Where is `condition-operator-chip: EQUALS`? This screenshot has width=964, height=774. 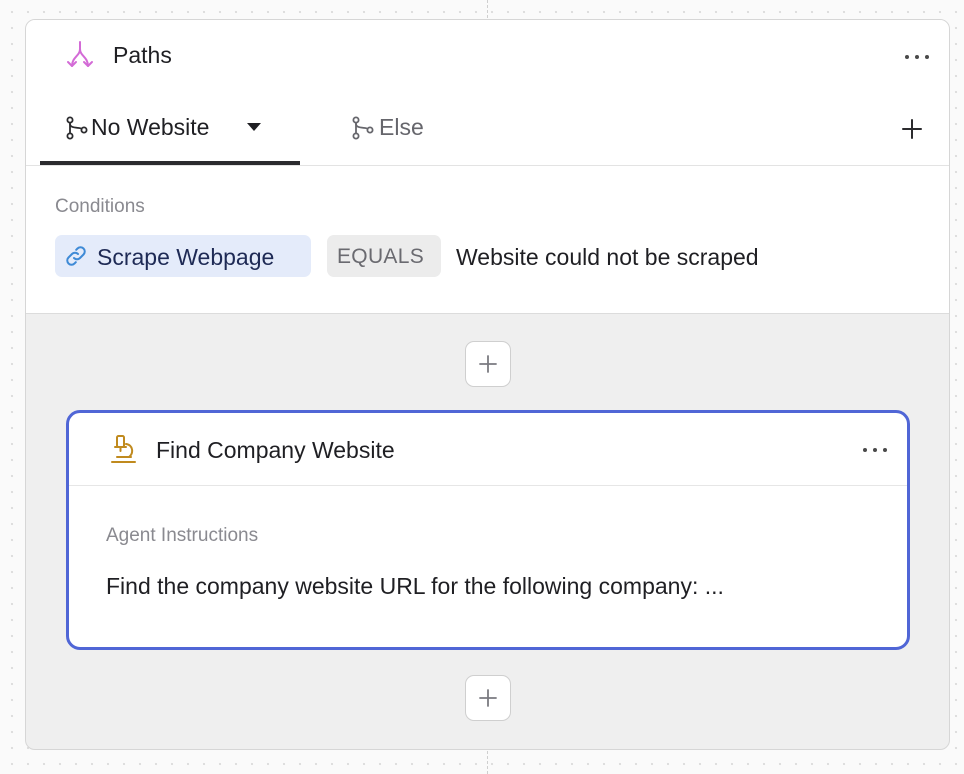
condition-operator-chip: EQUALS is located at coordinates (384, 256).